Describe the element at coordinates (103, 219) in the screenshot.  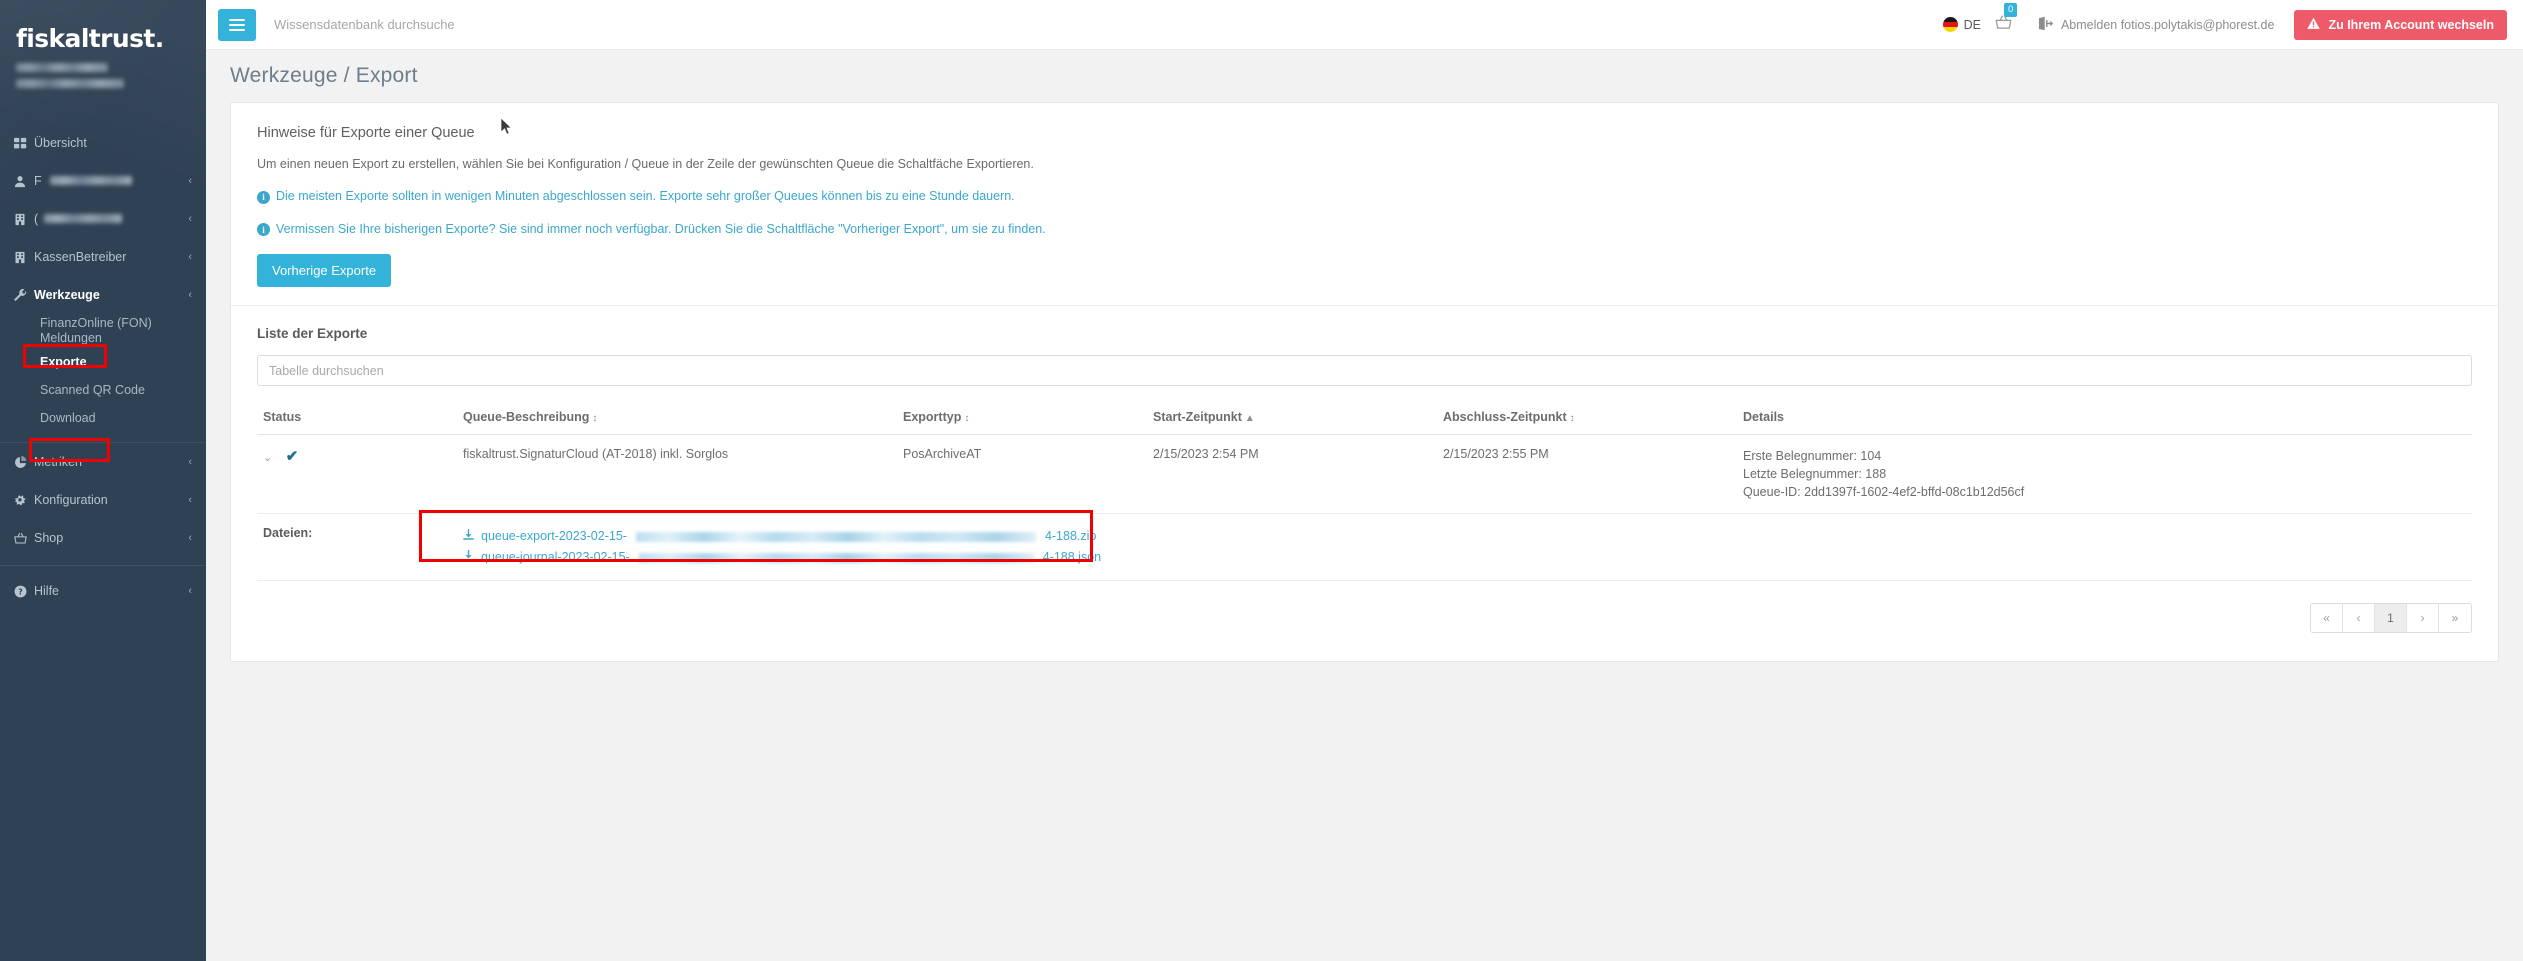
I see `sidebar-item-company: ( ‹` at that location.